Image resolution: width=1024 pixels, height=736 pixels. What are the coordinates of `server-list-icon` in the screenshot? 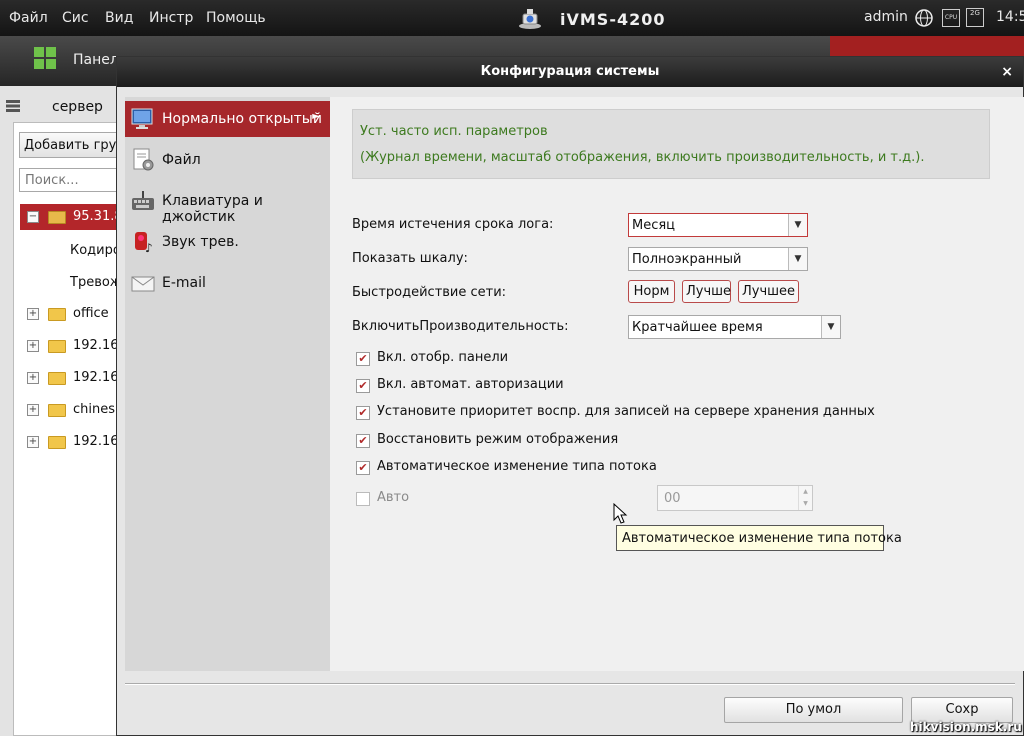 It's located at (13, 106).